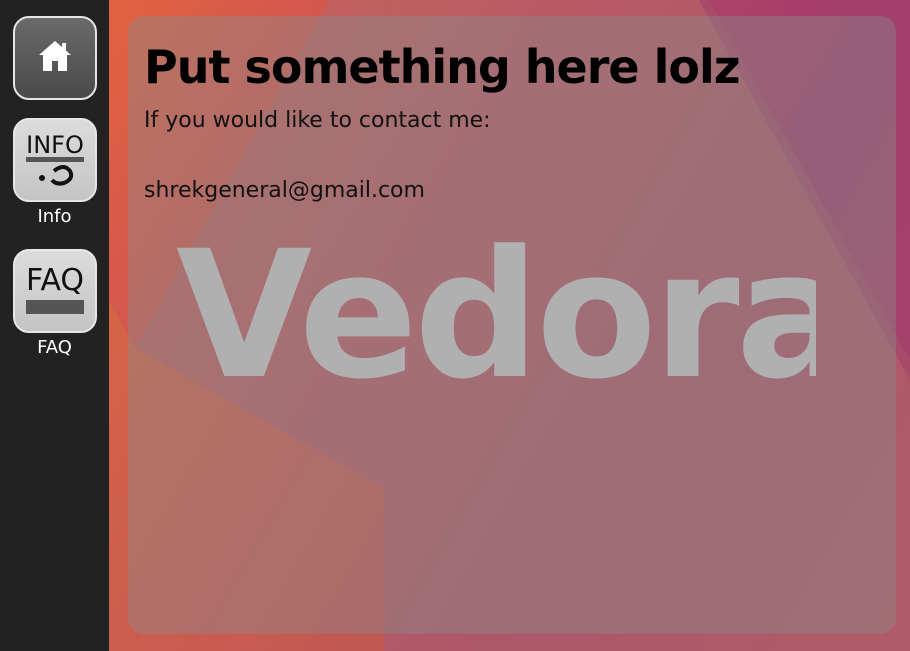 This screenshot has height=651, width=910. What do you see at coordinates (442, 67) in the screenshot?
I see `page-title: Put something here lolz` at bounding box center [442, 67].